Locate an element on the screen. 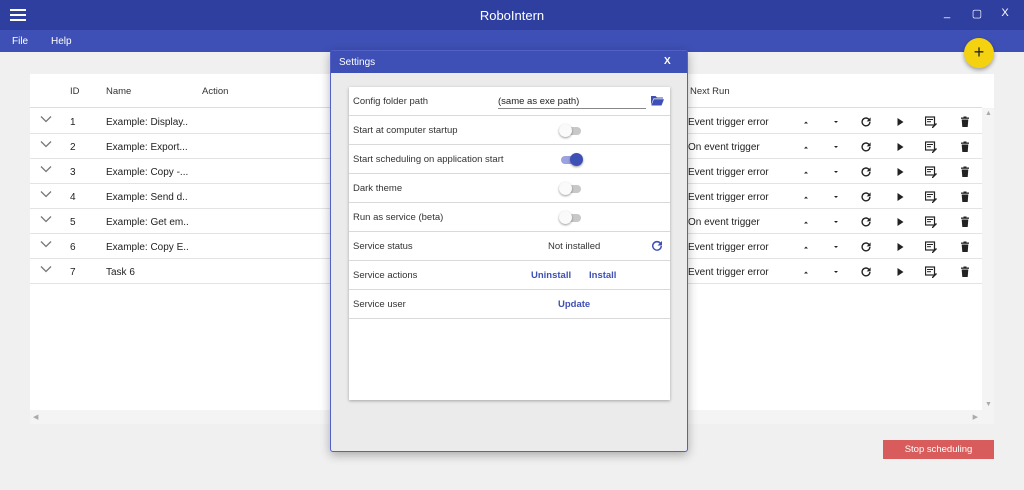 This screenshot has height=490, width=1024. scroll-down-arrow-icon: ▼ is located at coordinates (988, 404).